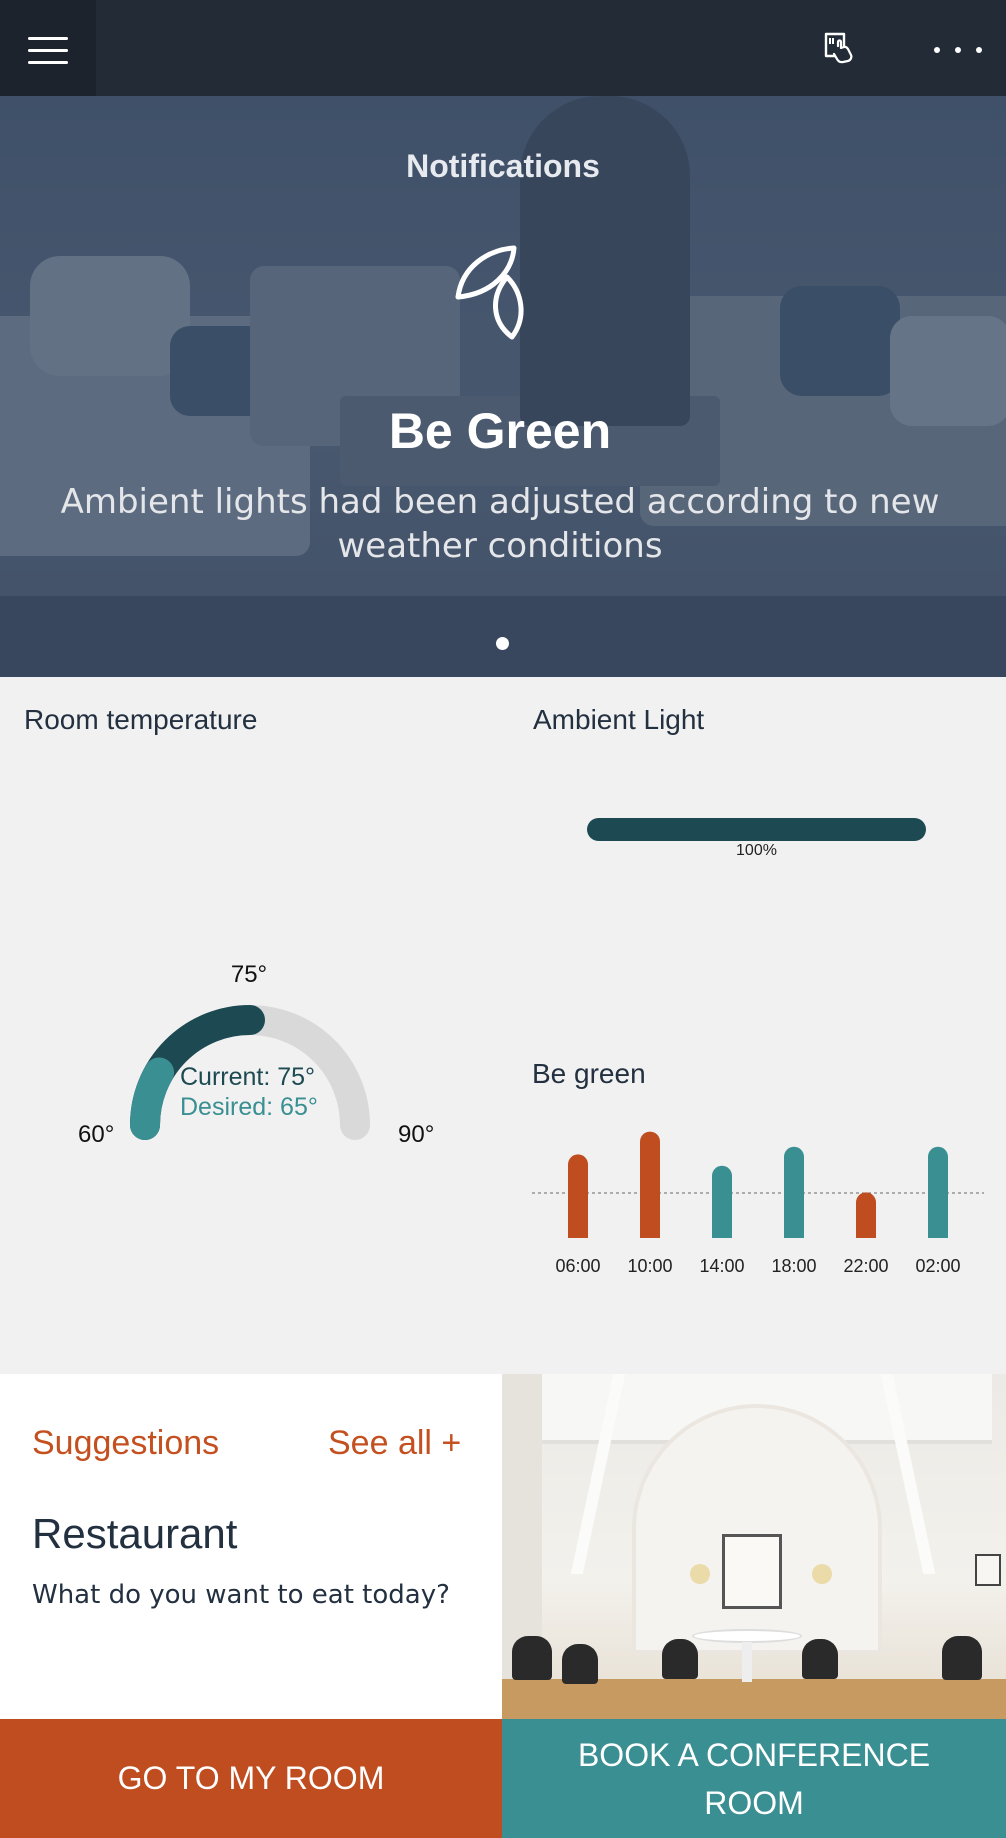 This screenshot has height=1838, width=1006. Describe the element at coordinates (503, 166) in the screenshot. I see `notifications-heading: Notifications` at that location.